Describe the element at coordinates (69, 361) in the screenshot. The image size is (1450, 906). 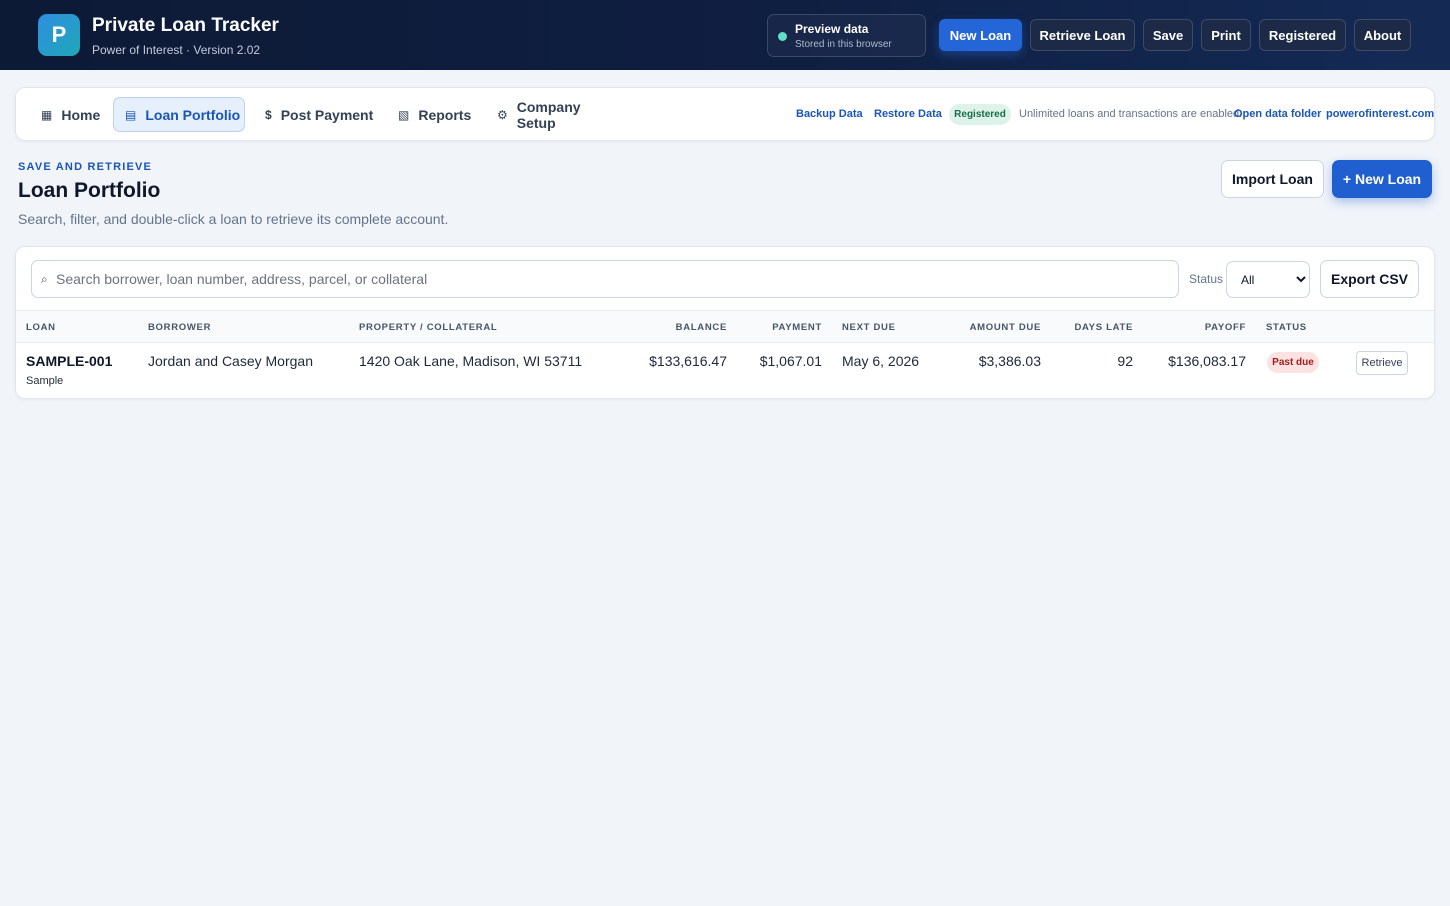
I see `loan-number: SAMPLE-001` at that location.